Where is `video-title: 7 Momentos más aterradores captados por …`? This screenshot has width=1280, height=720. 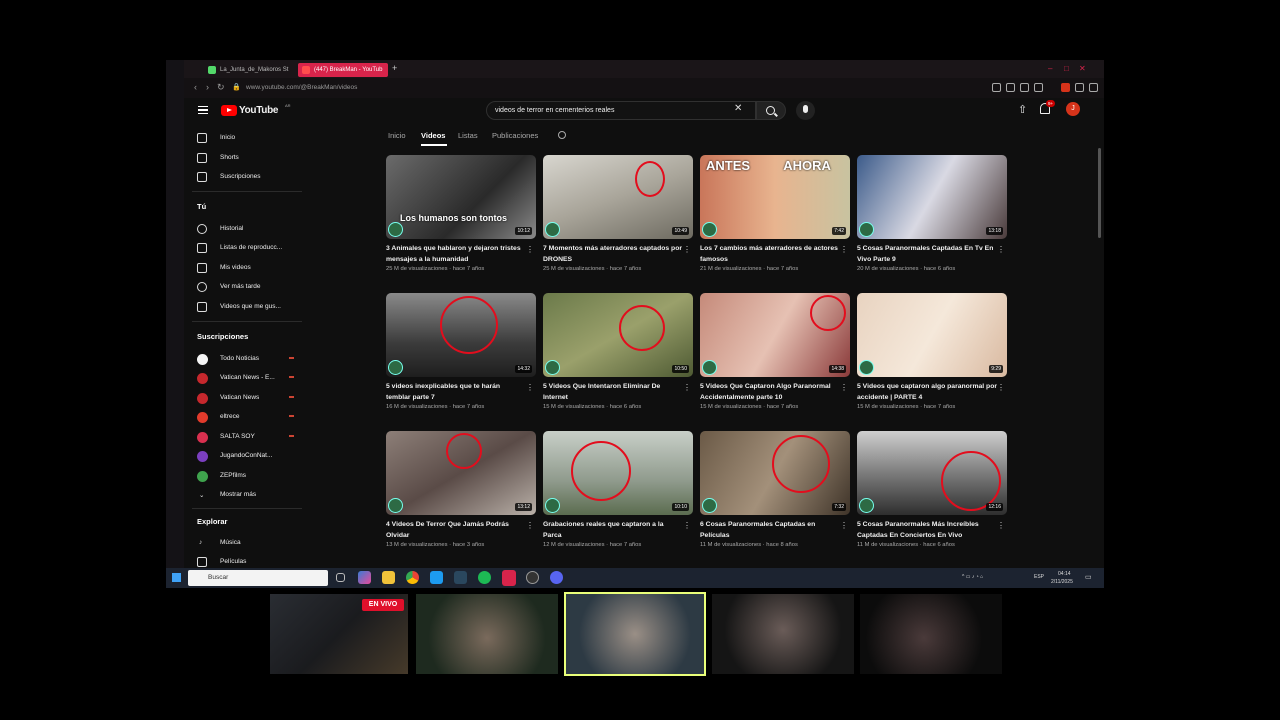
video-title: 7 Momentos más aterradores captados por … is located at coordinates (613, 254).